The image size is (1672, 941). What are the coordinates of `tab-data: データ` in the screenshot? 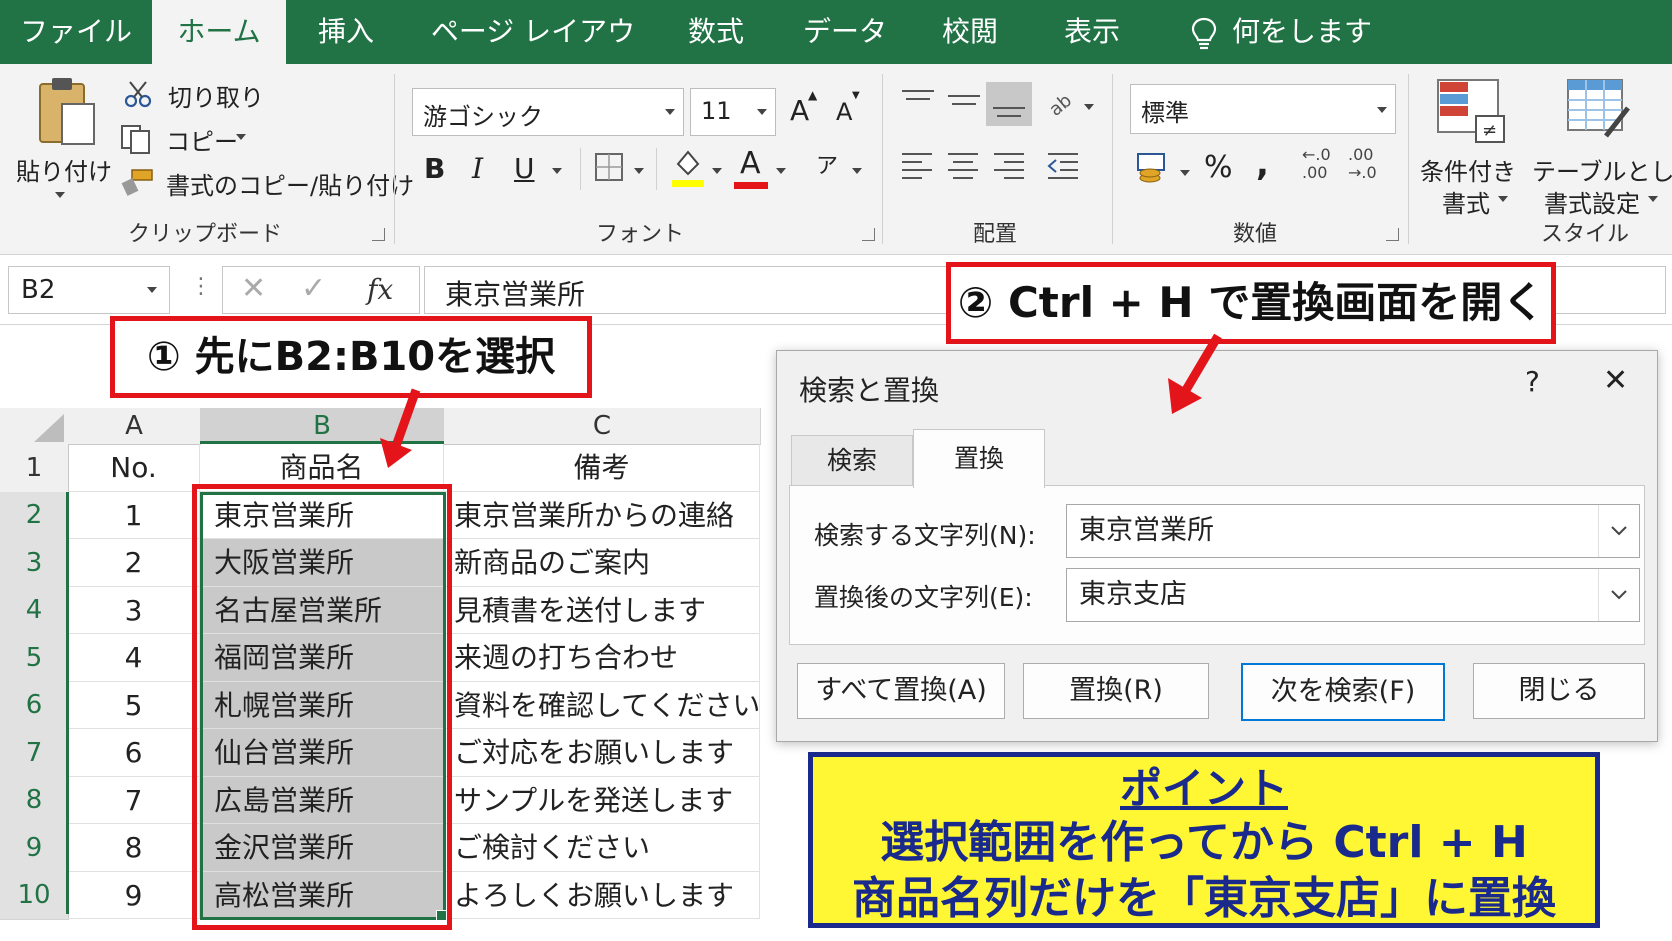 It's located at (845, 32).